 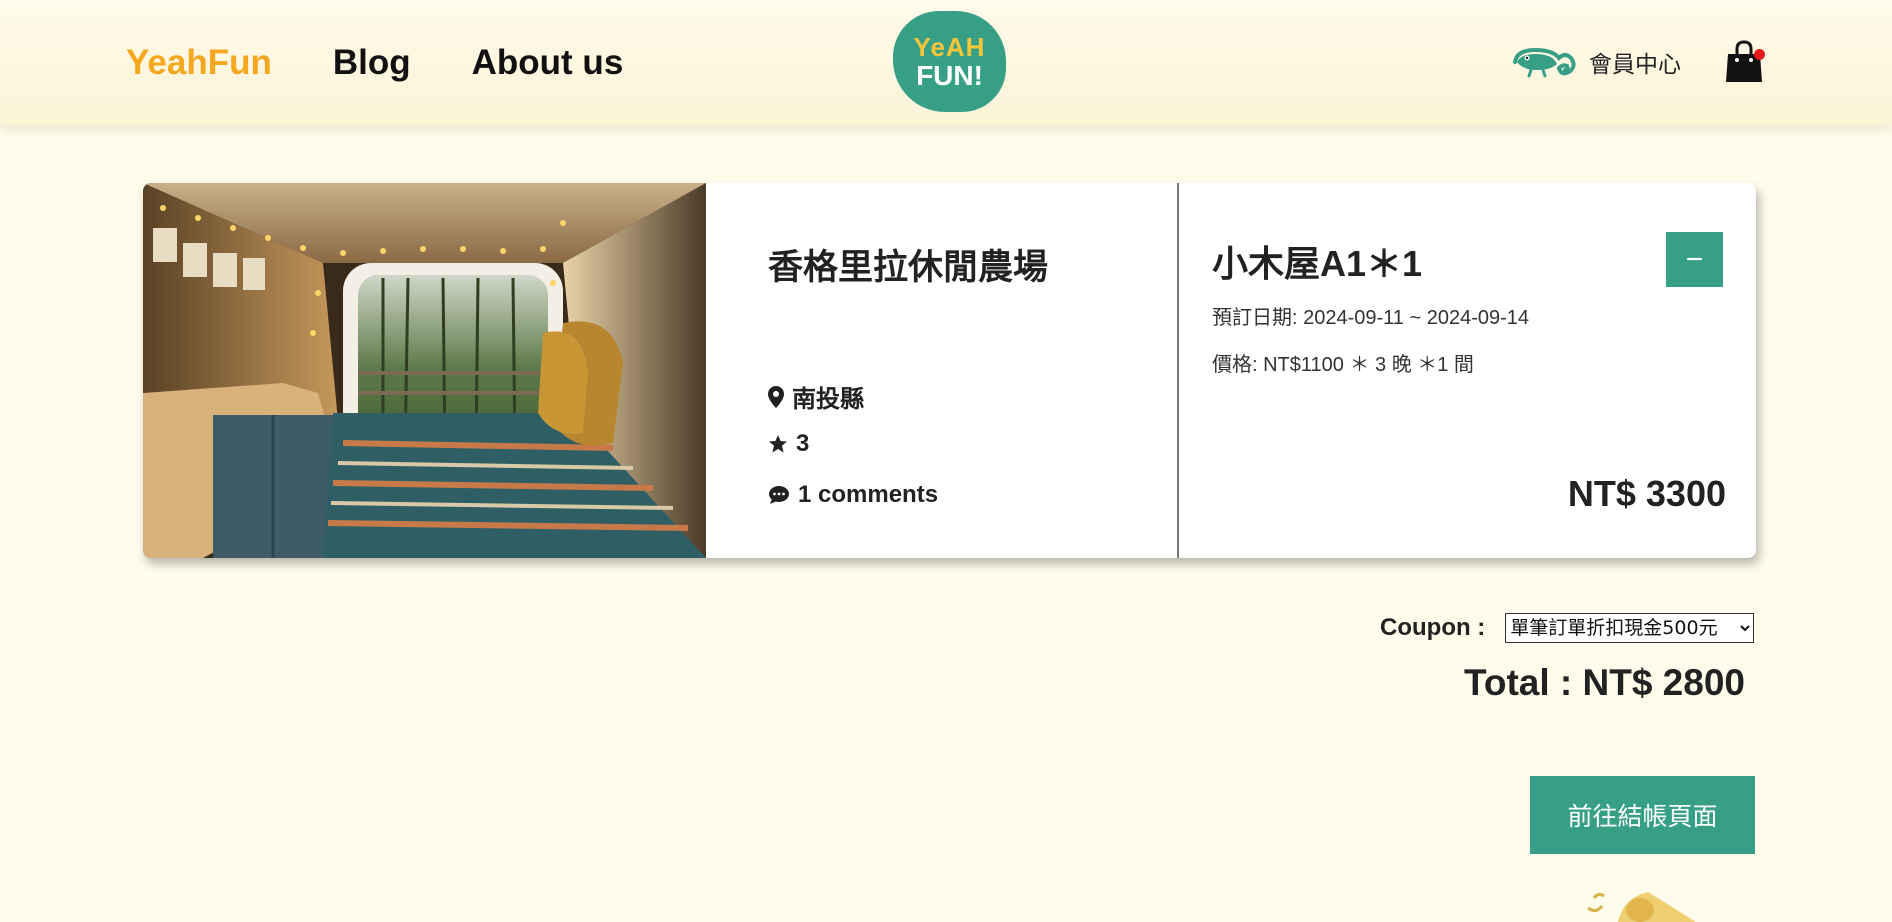 I want to click on remove-item-button: −, so click(x=1694, y=259).